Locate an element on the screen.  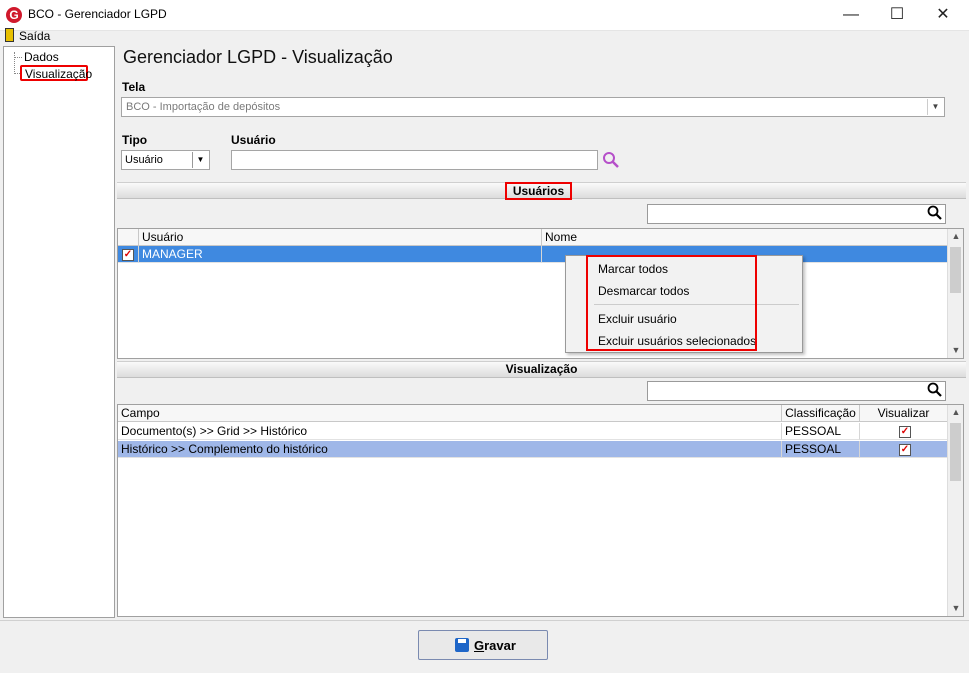
grid-header-nome: Nome is located at coordinates (745, 237).